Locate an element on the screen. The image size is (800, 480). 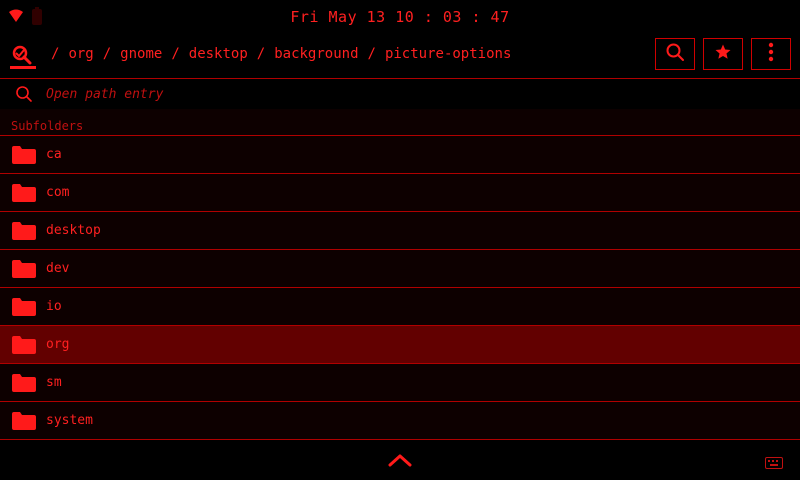
search-button is located at coordinates (675, 54).